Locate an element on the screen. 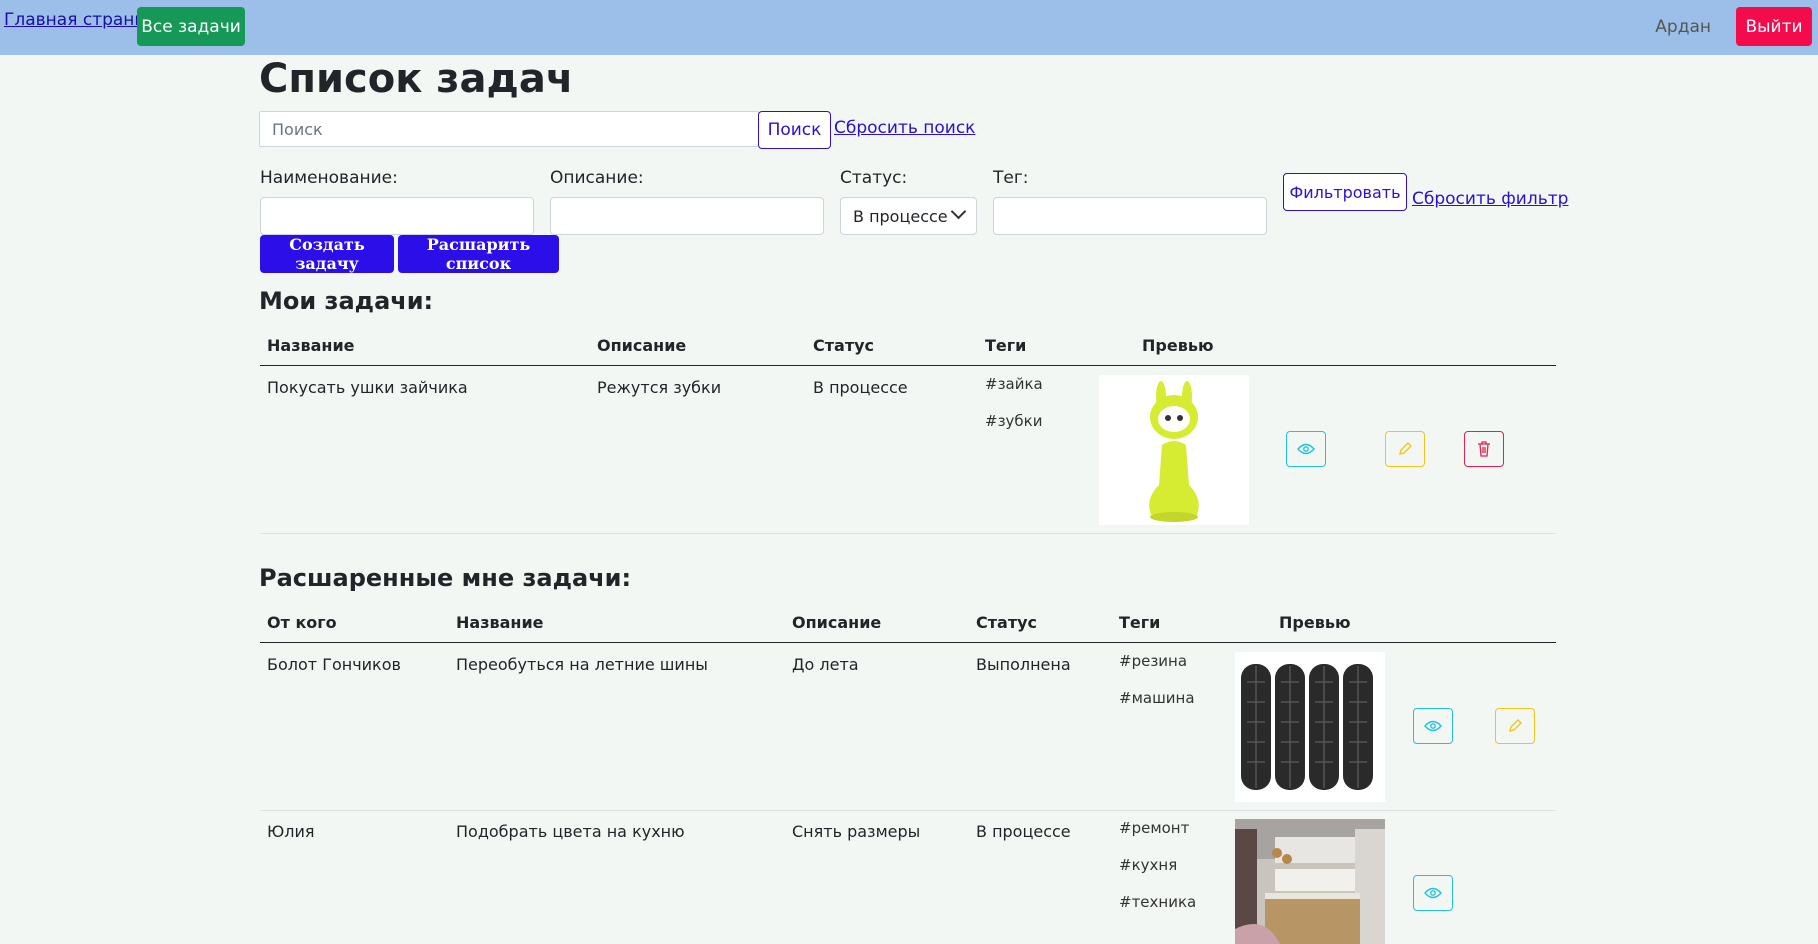  username: Ардан is located at coordinates (1683, 27).